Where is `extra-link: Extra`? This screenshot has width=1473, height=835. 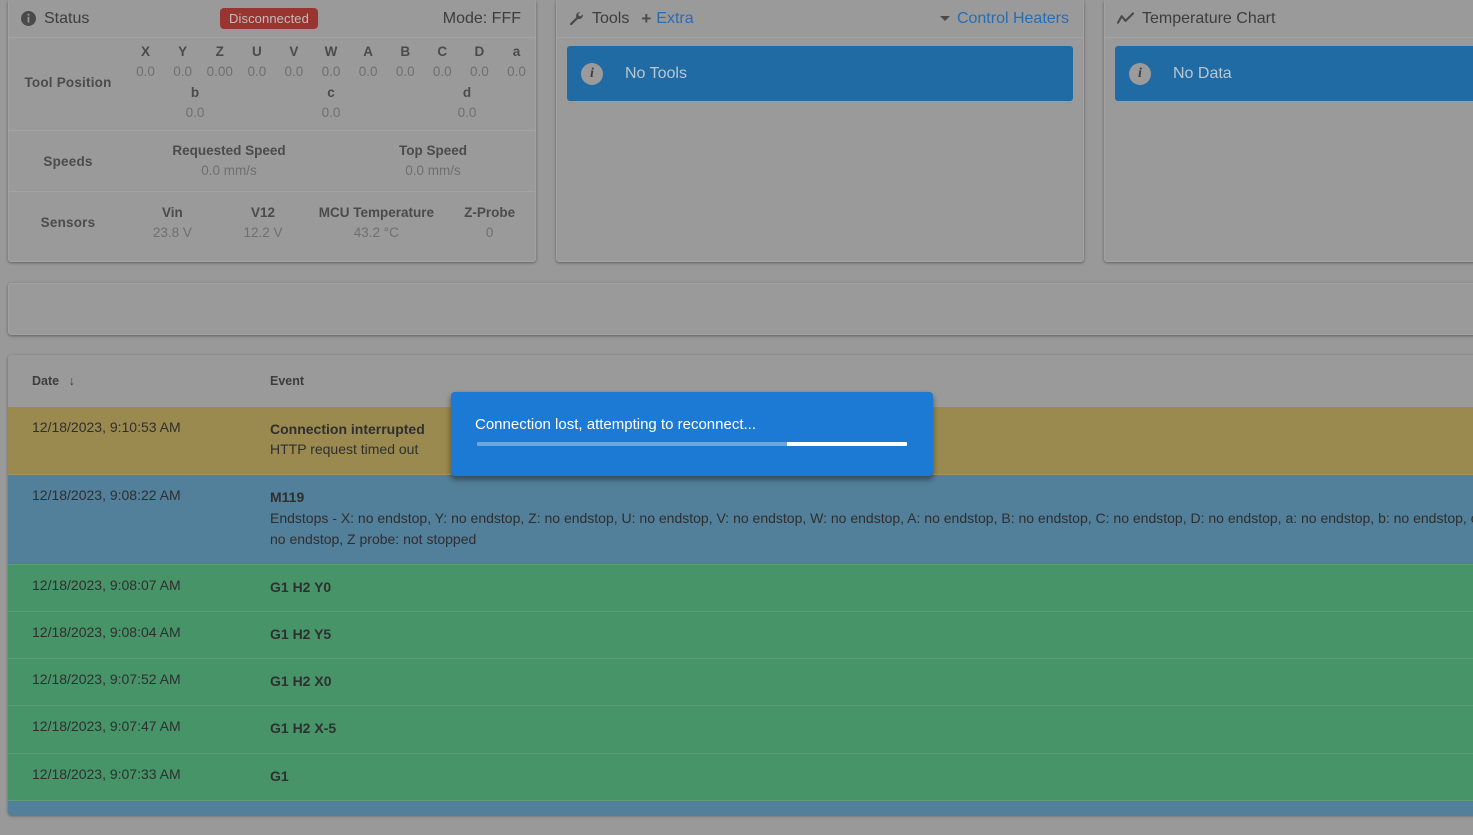
extra-link: Extra is located at coordinates (674, 19).